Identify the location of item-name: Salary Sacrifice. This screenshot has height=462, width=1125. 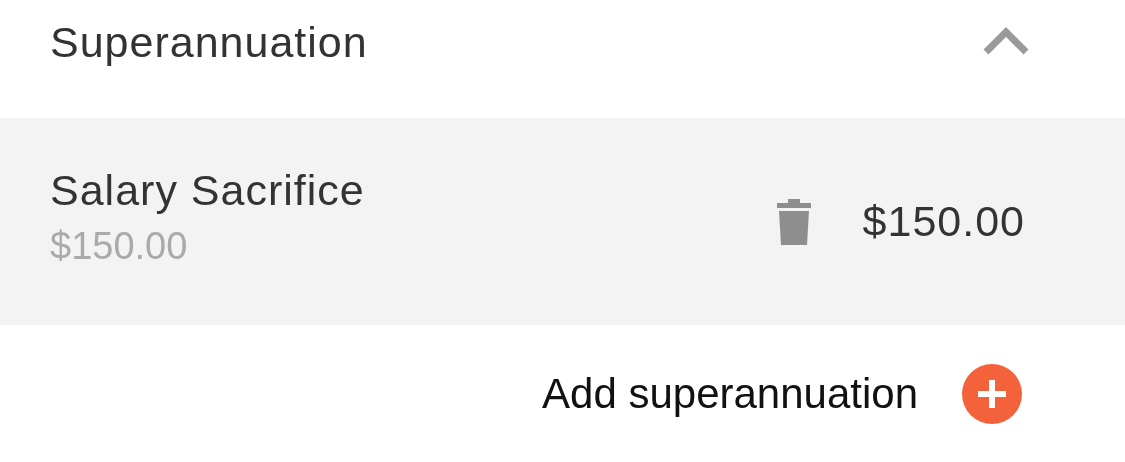
(208, 190).